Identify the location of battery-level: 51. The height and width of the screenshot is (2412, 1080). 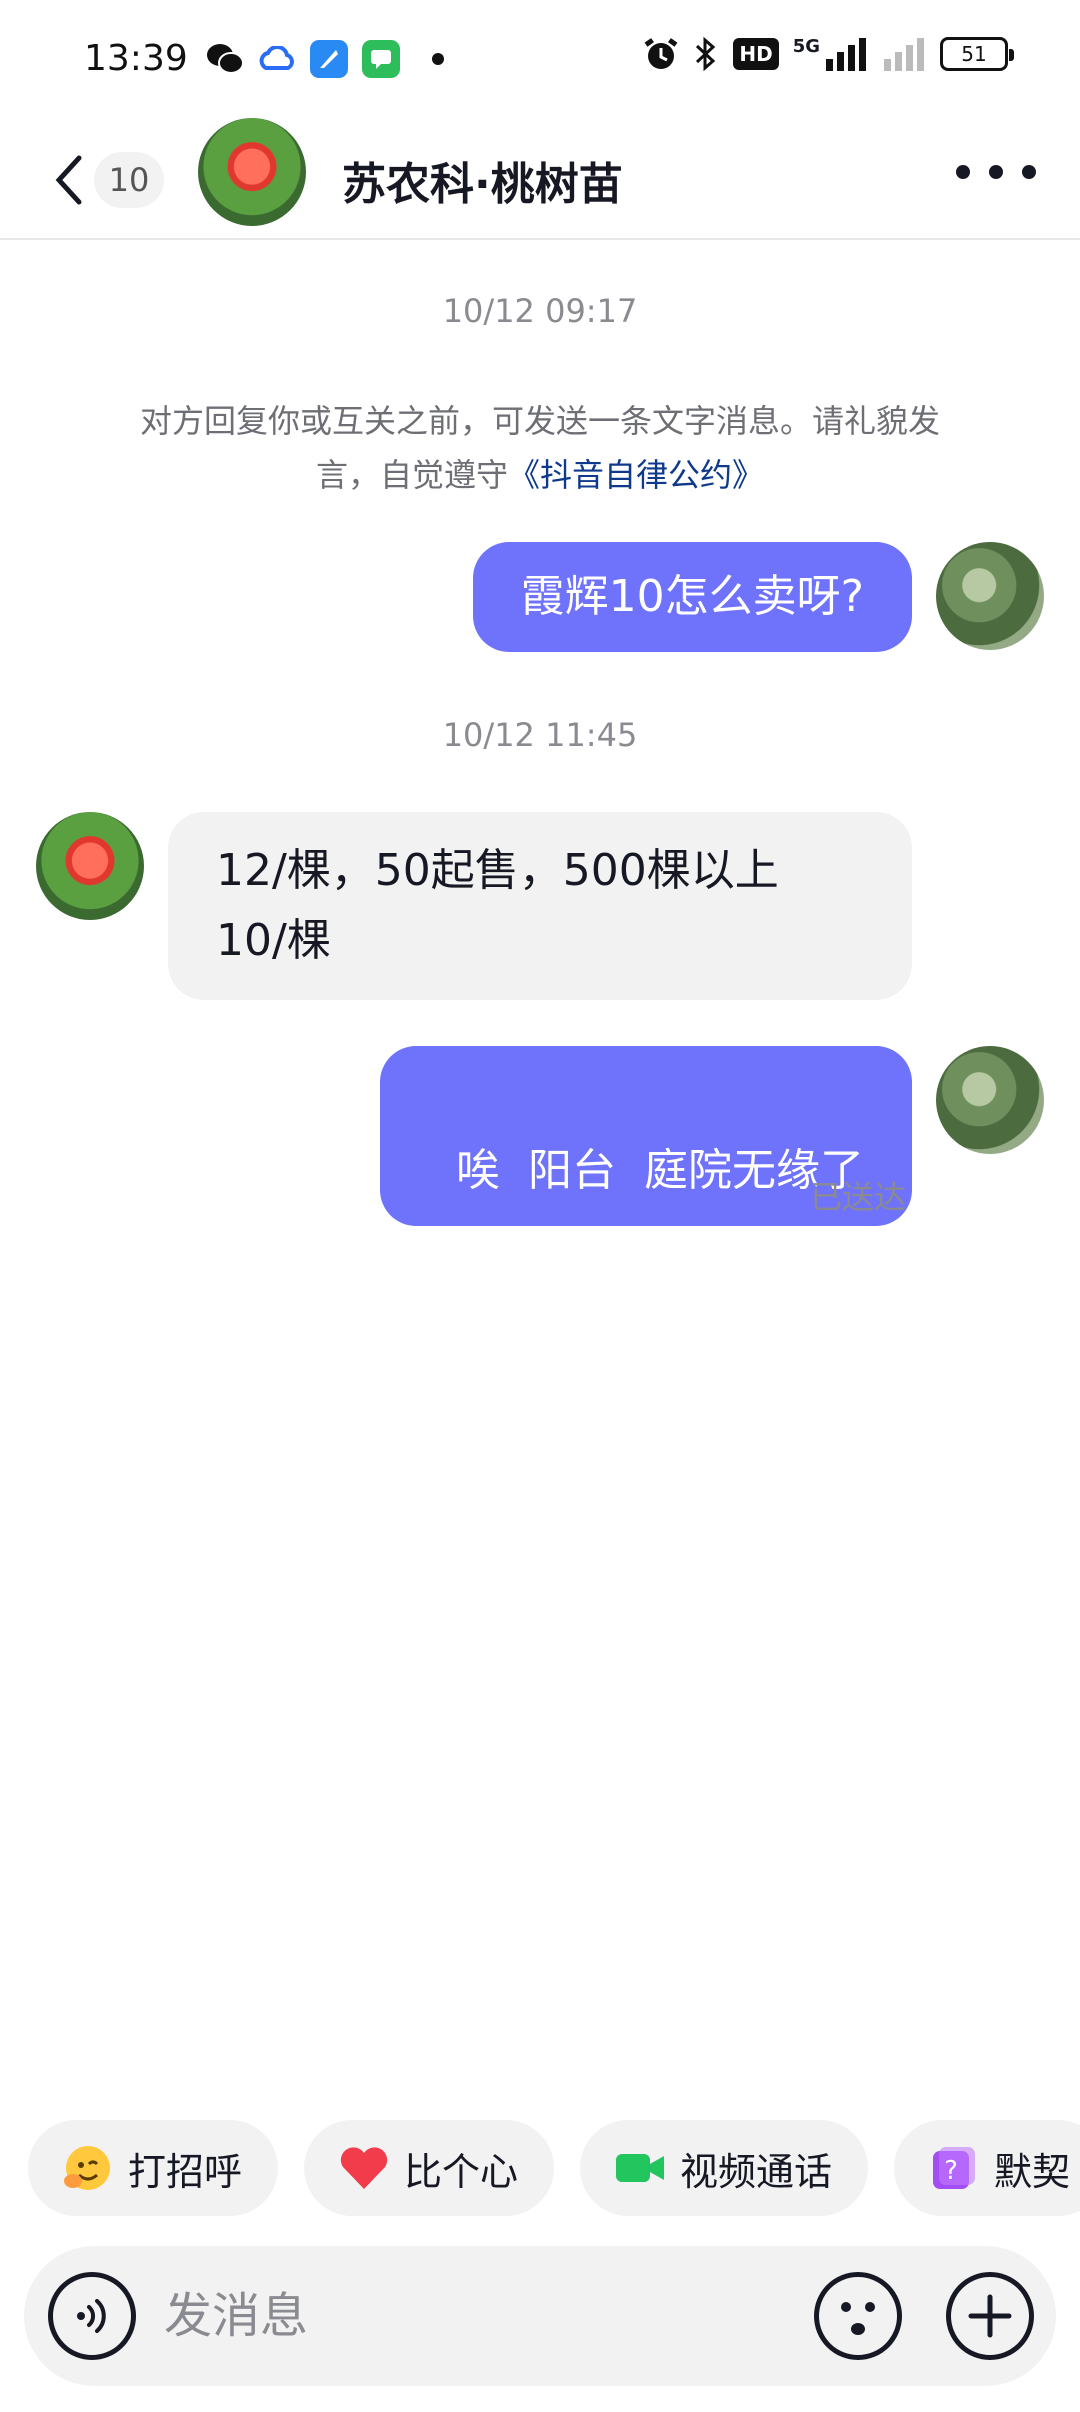
(974, 54).